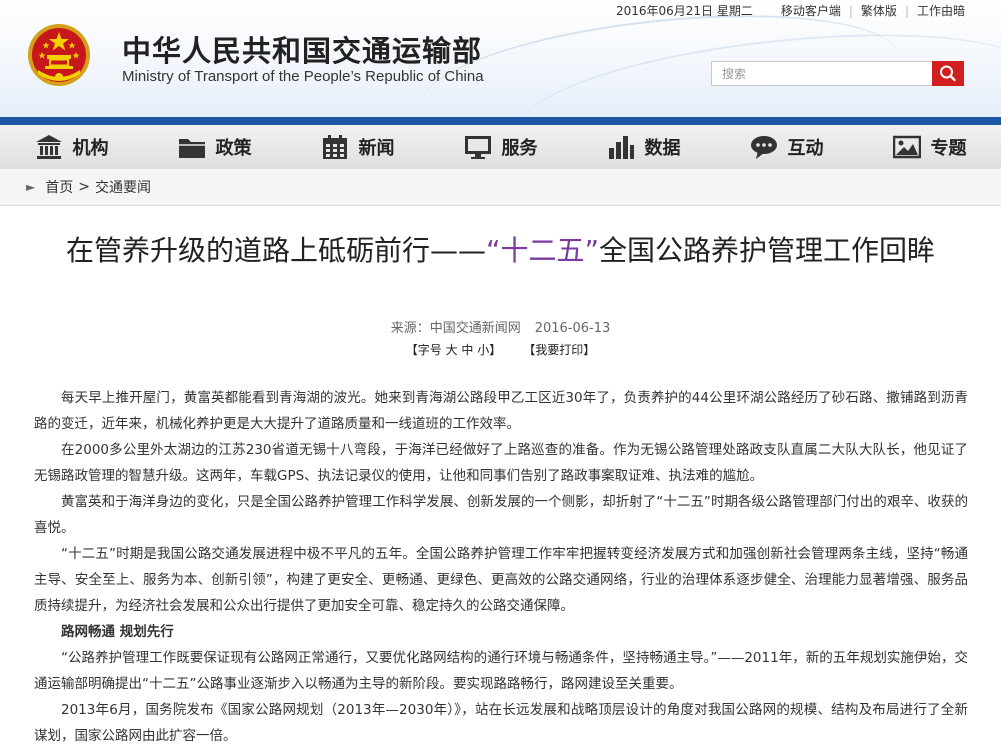 The image size is (1001, 749). What do you see at coordinates (879, 10) in the screenshot?
I see `traditional-chinese-link: 繁体版` at bounding box center [879, 10].